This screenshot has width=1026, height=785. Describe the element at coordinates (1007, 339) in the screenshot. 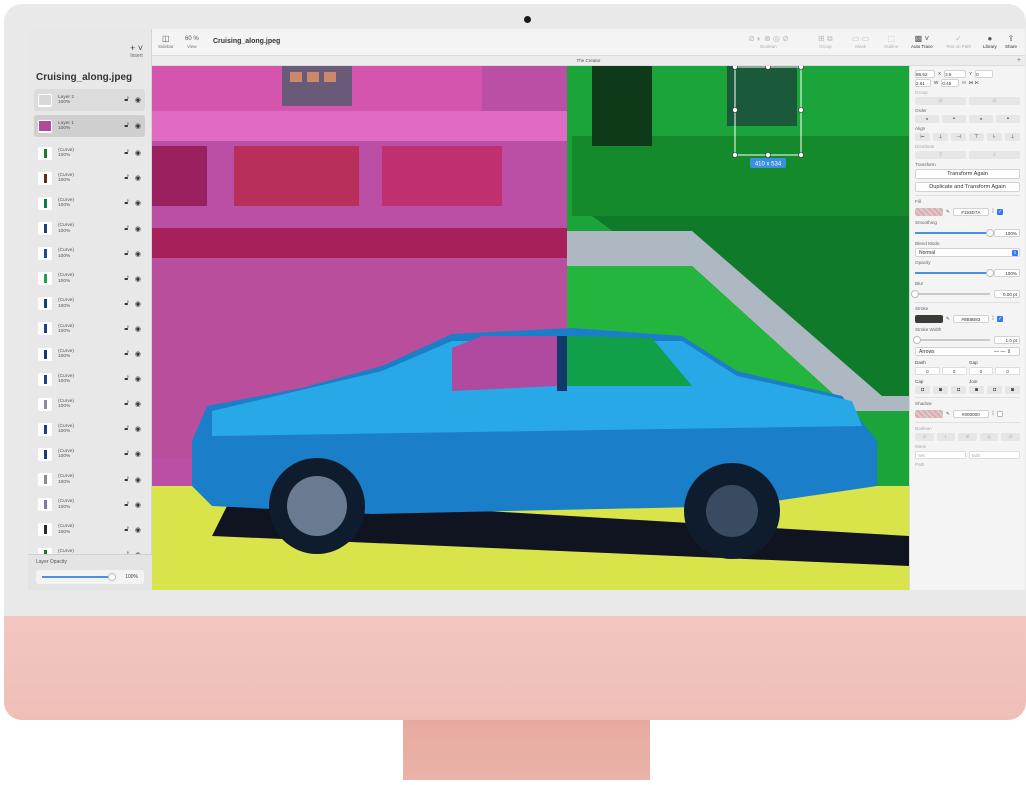

I see `stroke-width-value: 1.0 pt` at that location.